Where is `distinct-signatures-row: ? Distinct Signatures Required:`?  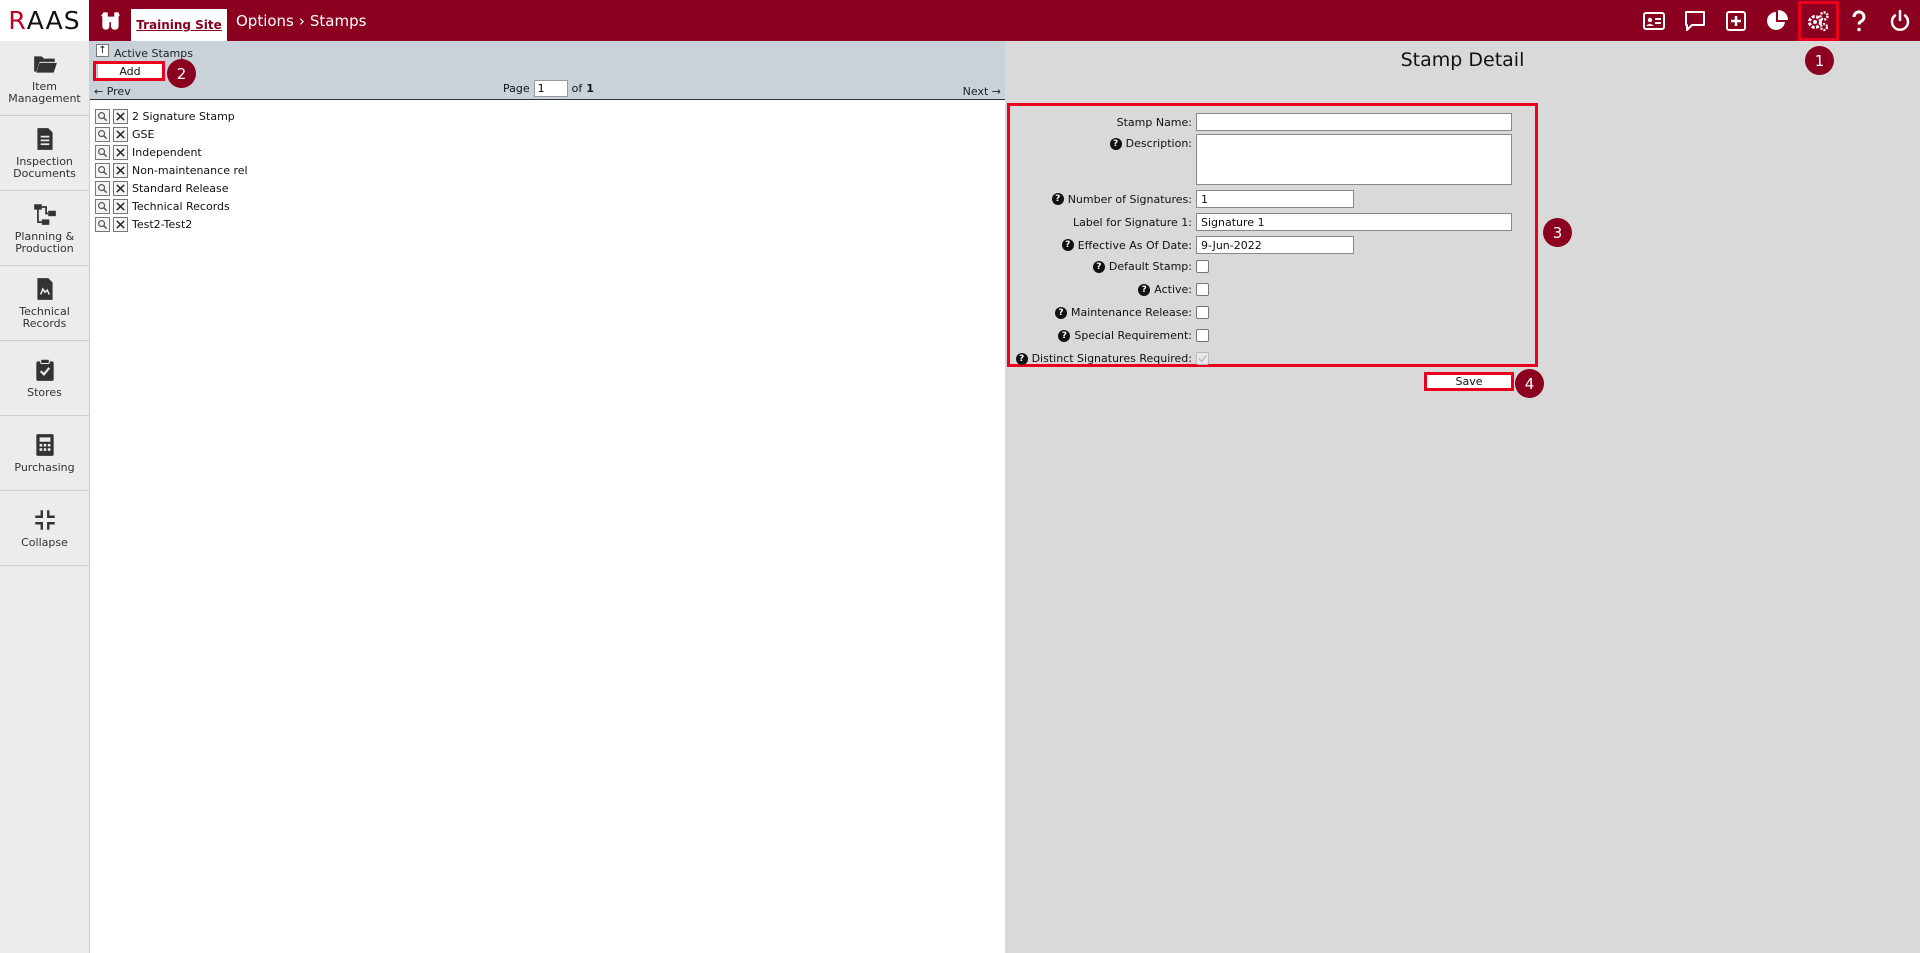
distinct-signatures-row: ? Distinct Signatures Required: is located at coordinates (1109, 358).